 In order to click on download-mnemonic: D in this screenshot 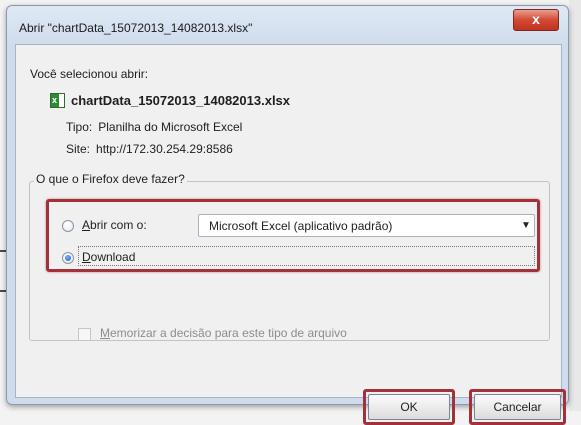, I will do `click(86, 257)`.